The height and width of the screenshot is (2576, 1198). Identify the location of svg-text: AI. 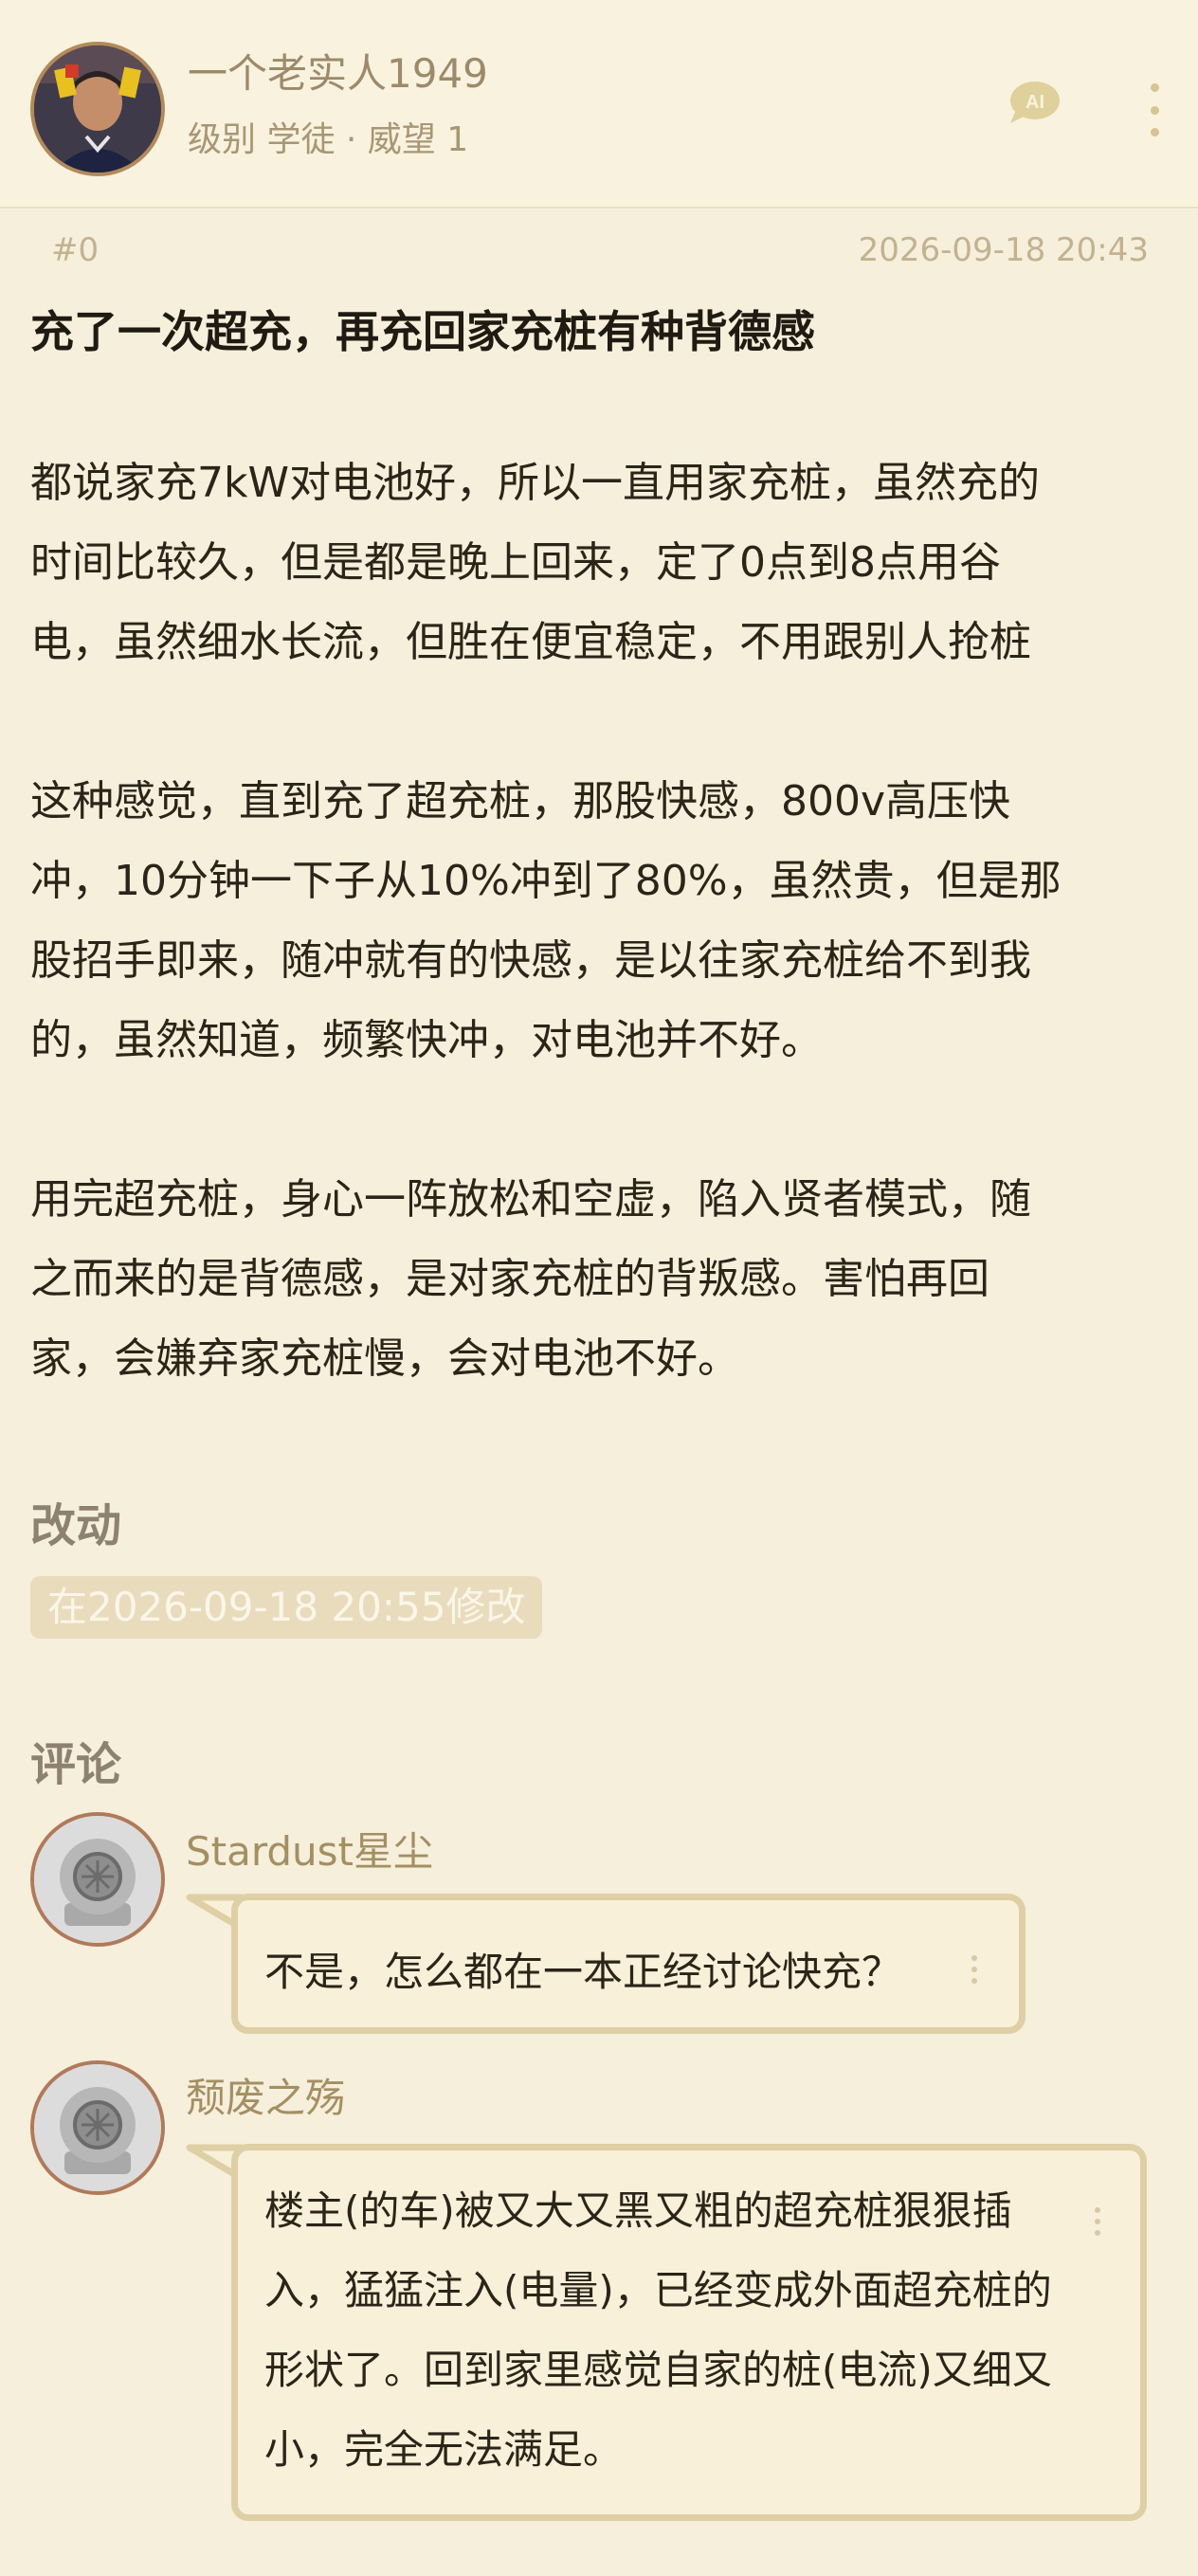
(1035, 102).